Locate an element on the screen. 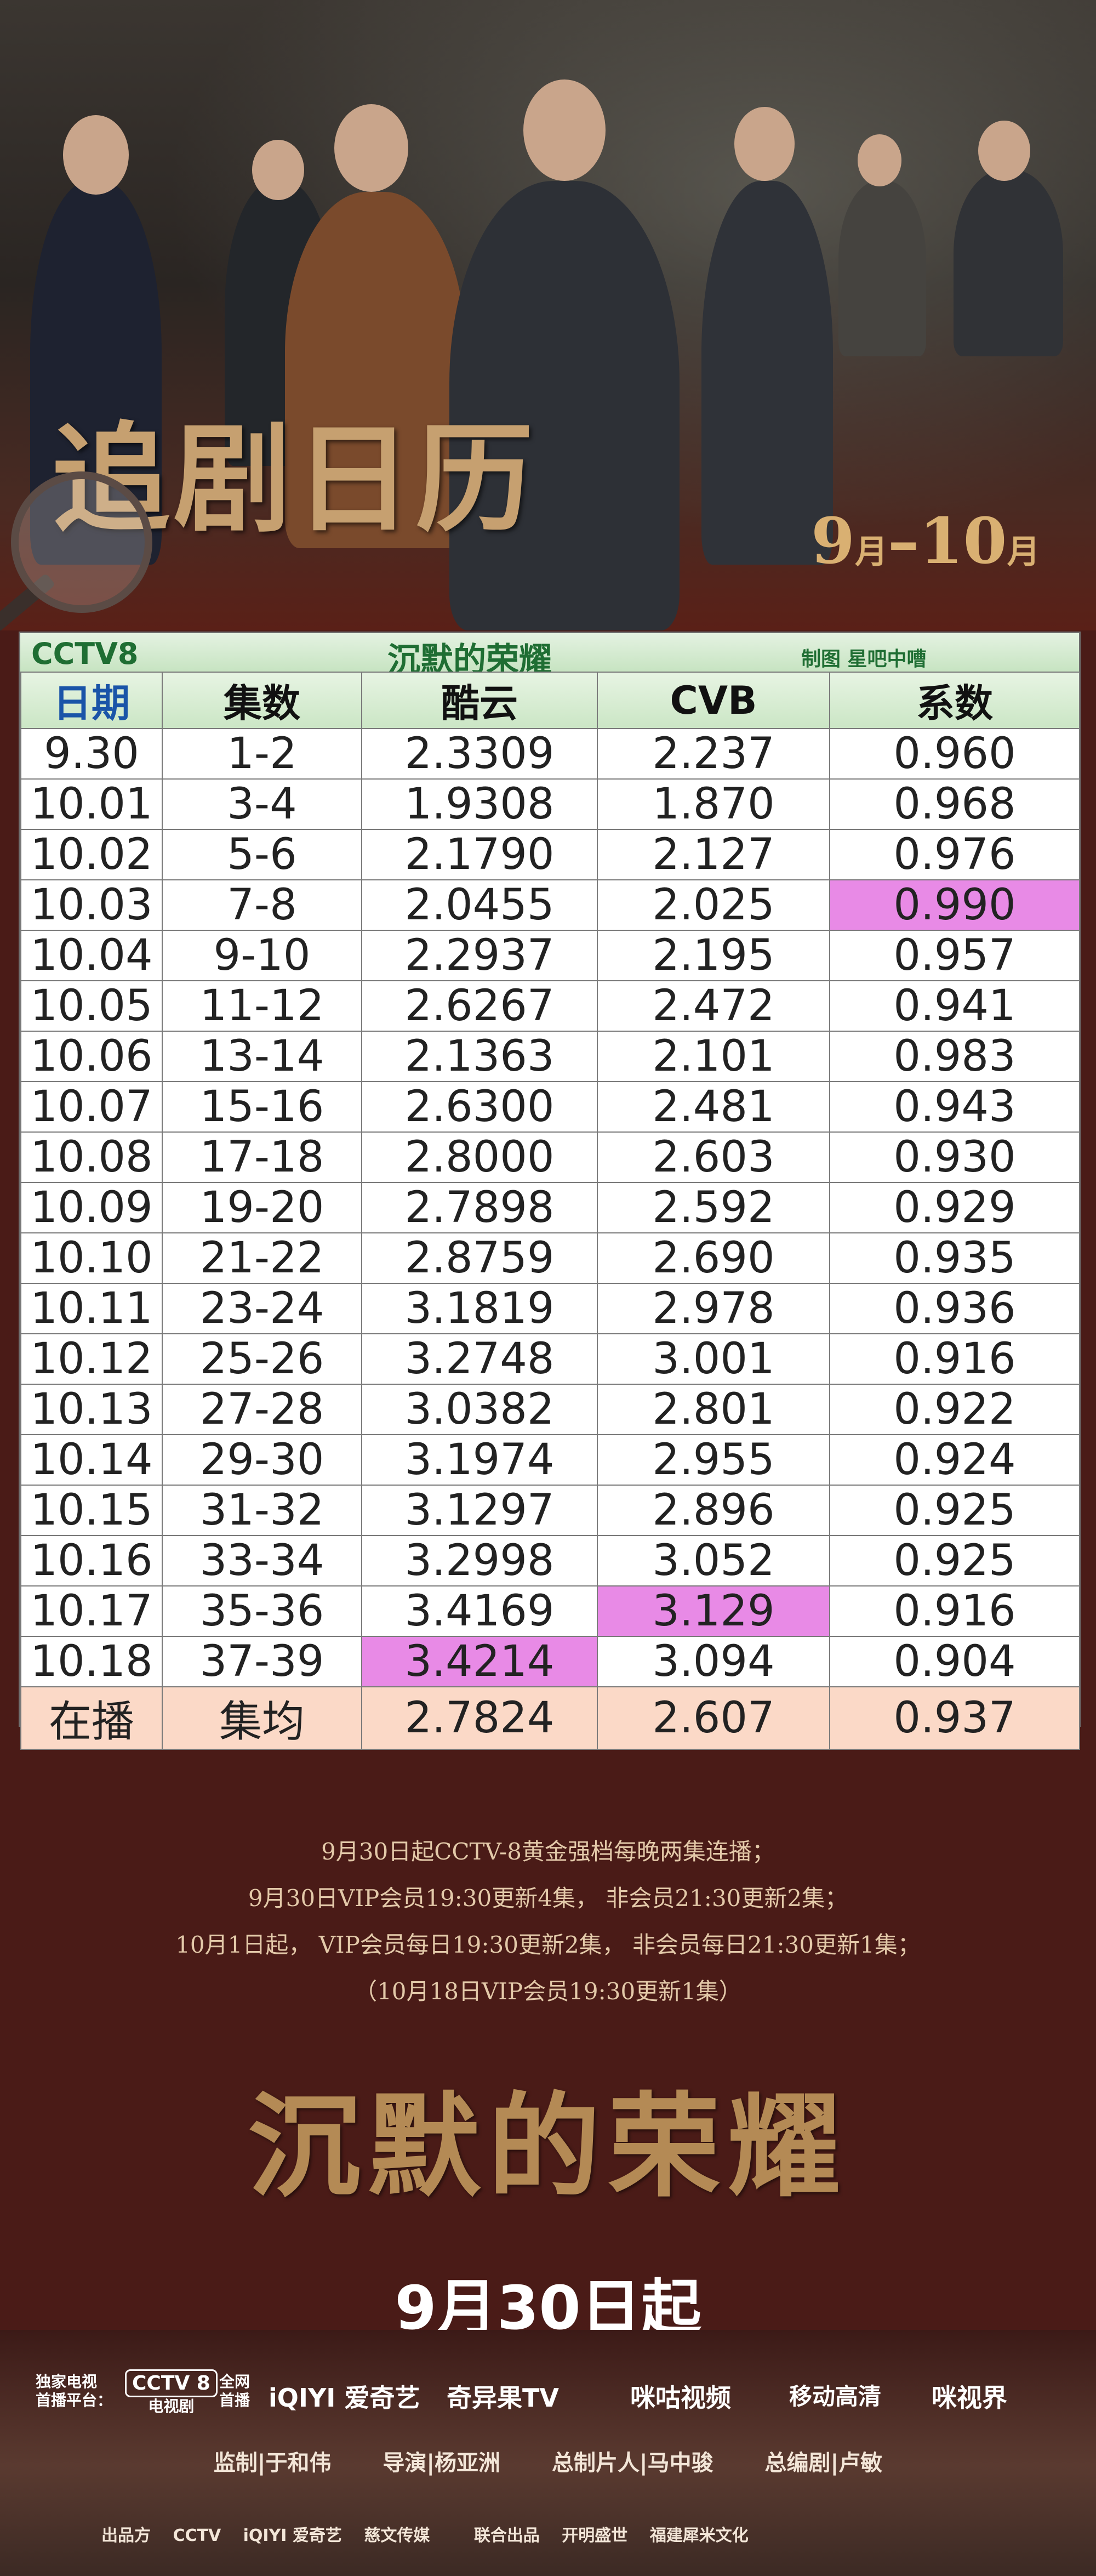 This screenshot has height=2576, width=1096. table-row: 10.17 35-36 3.4169 3.129 0.916 is located at coordinates (550, 1611).